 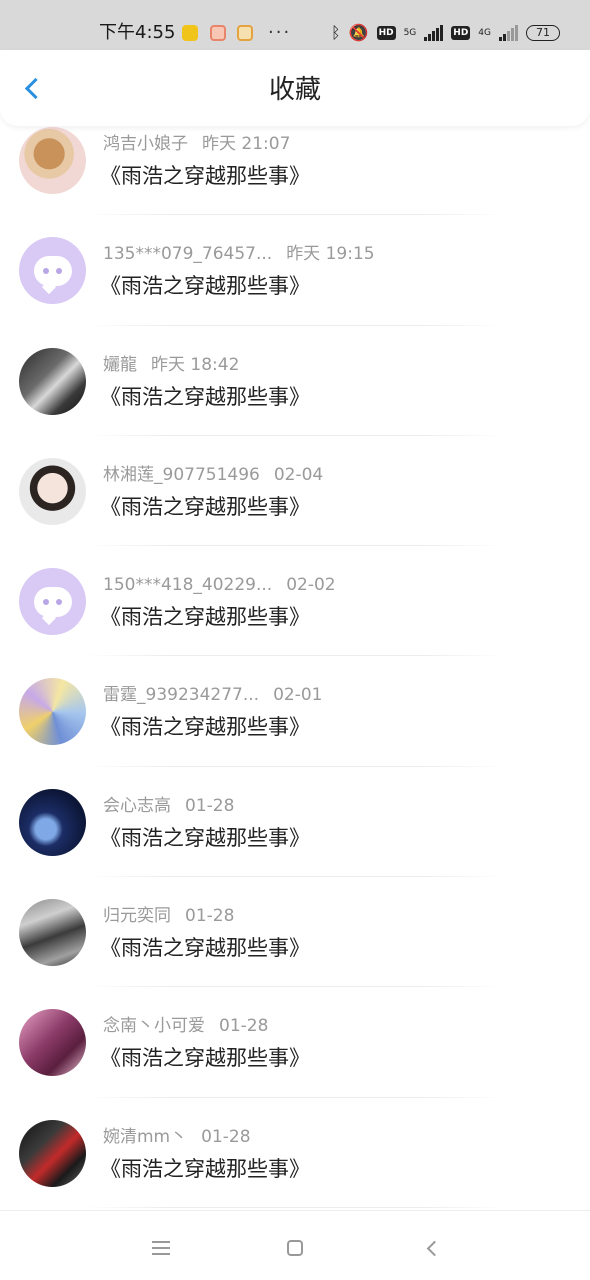 What do you see at coordinates (145, 144) in the screenshot?
I see `username: 鸿吉小娘子` at bounding box center [145, 144].